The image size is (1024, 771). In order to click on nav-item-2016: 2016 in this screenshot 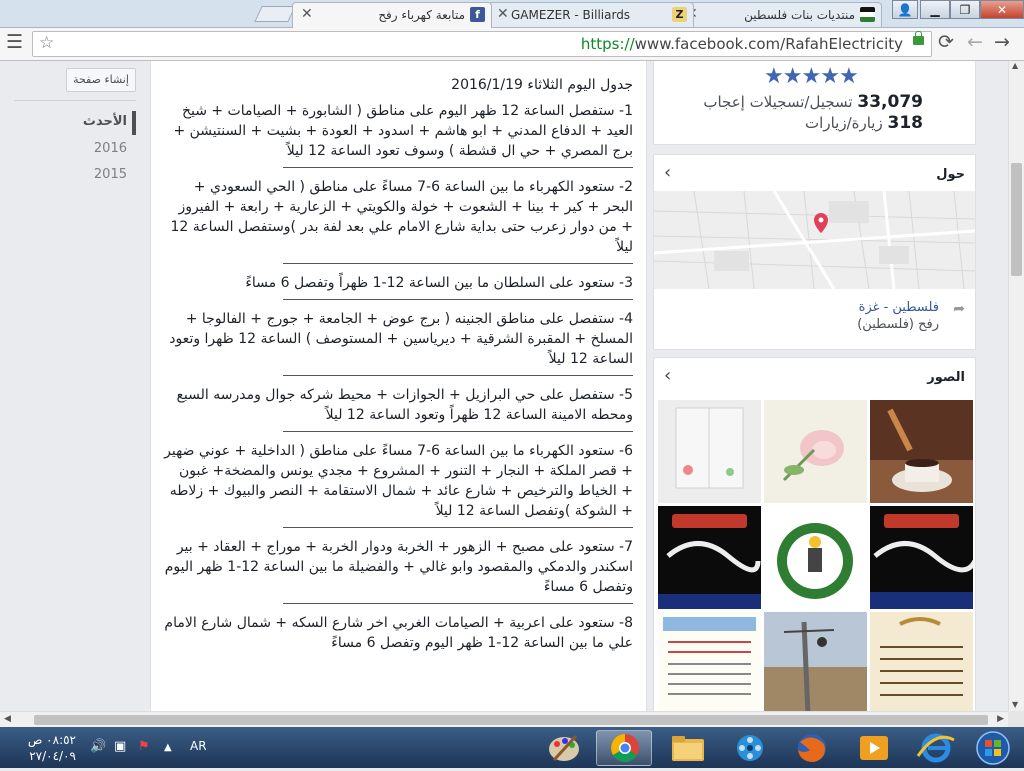, I will do `click(110, 148)`.